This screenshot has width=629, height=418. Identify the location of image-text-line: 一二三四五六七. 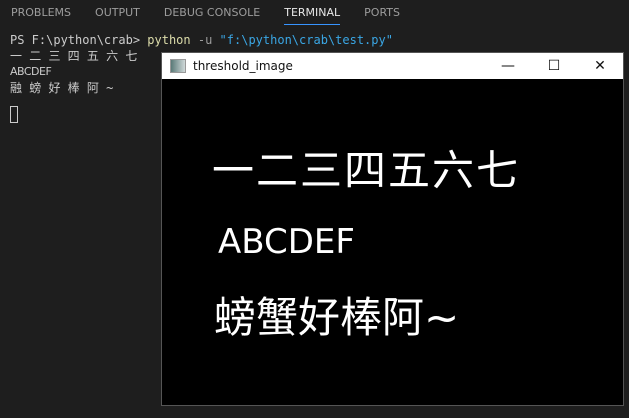
(366, 170).